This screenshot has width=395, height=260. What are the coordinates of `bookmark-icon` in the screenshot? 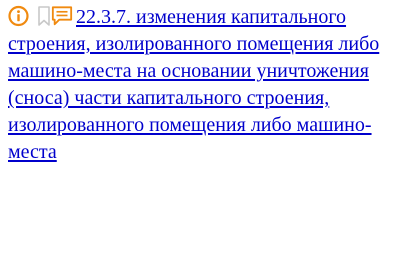 It's located at (41, 16).